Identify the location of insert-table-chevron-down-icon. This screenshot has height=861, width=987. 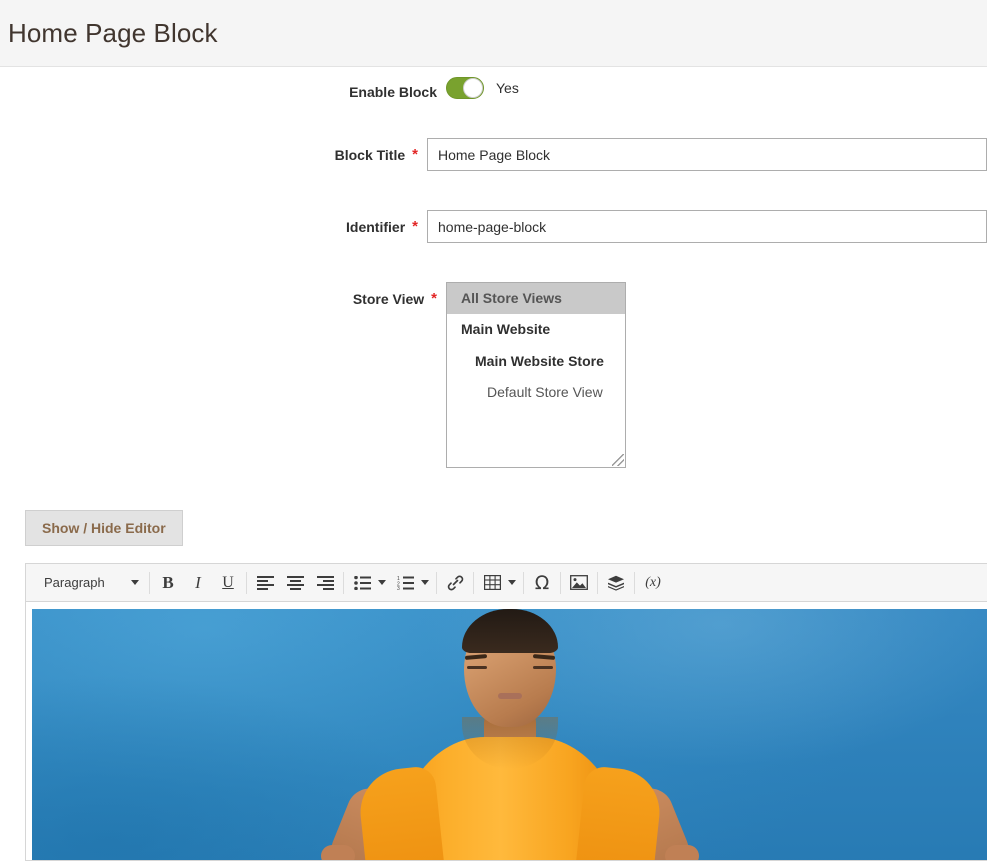
(512, 582).